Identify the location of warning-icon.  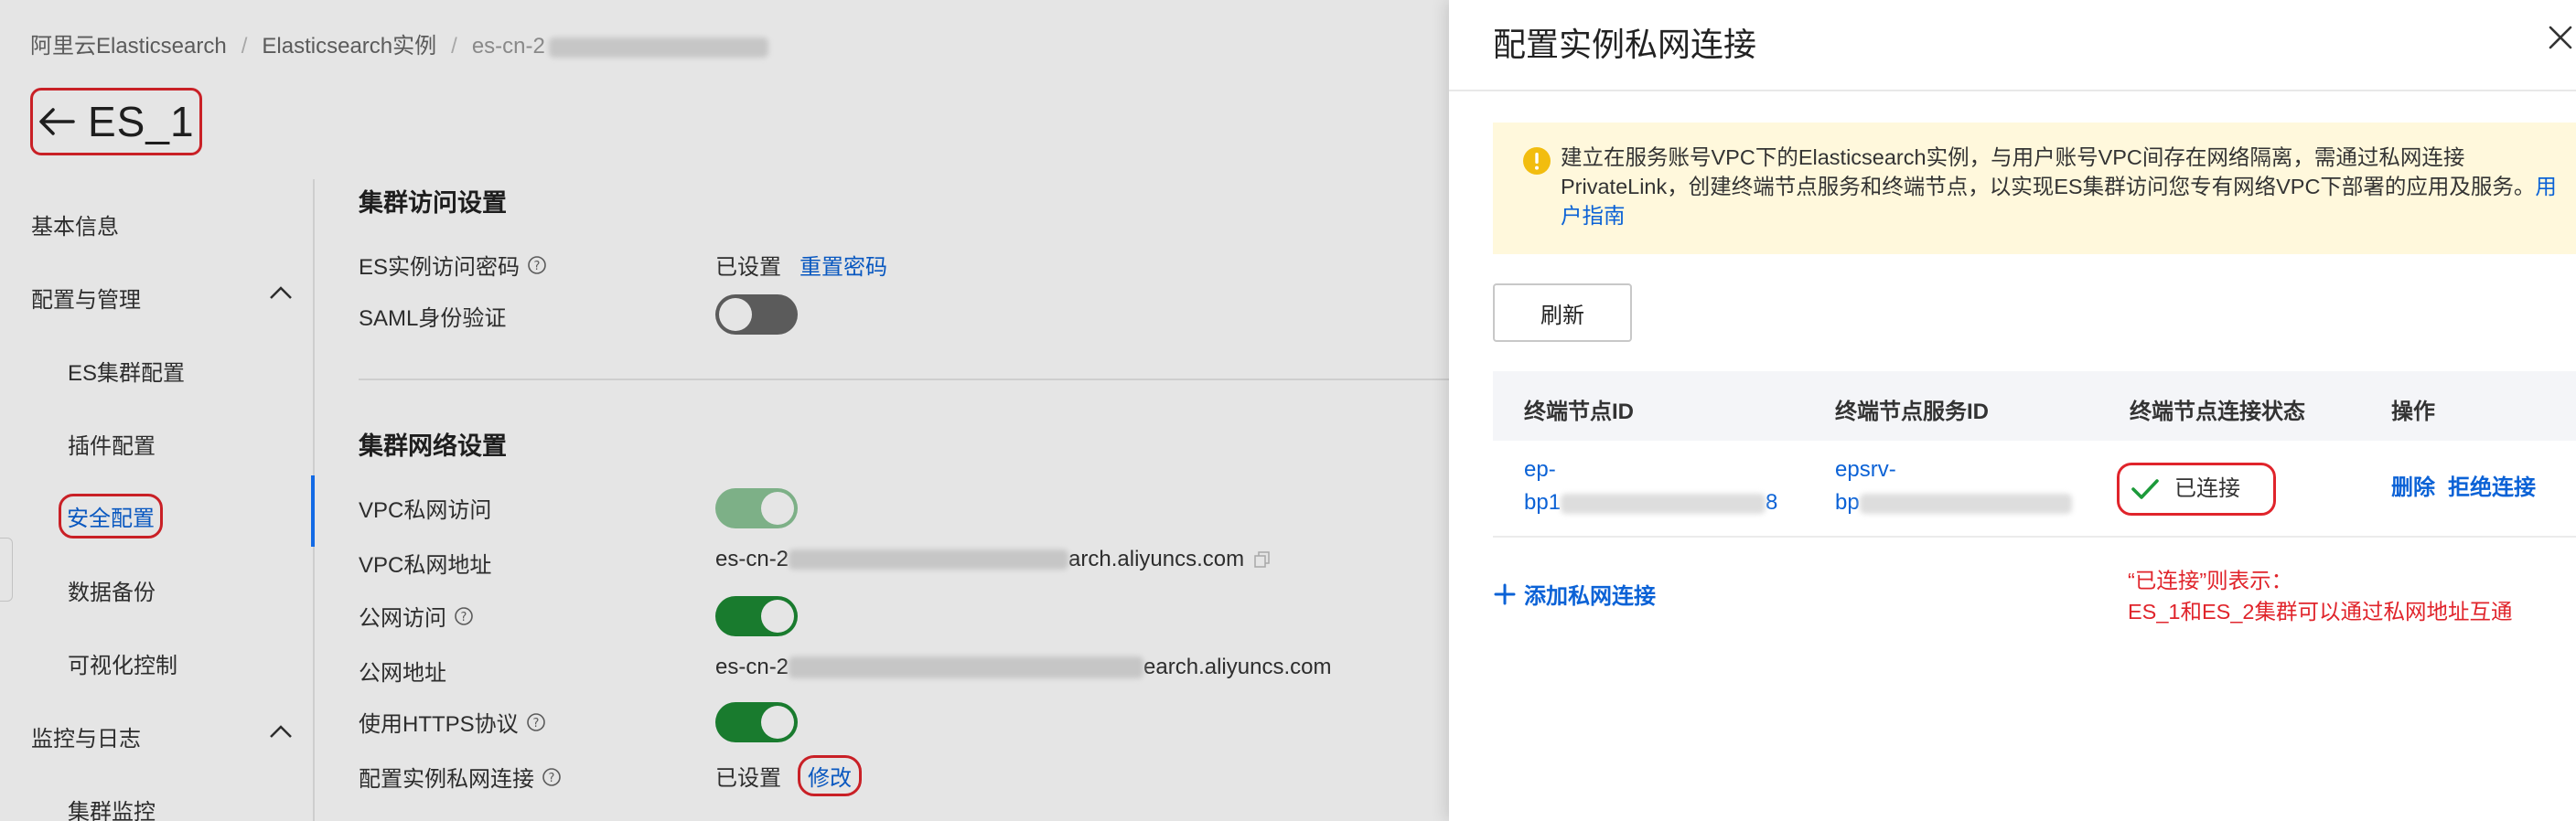
(1537, 161).